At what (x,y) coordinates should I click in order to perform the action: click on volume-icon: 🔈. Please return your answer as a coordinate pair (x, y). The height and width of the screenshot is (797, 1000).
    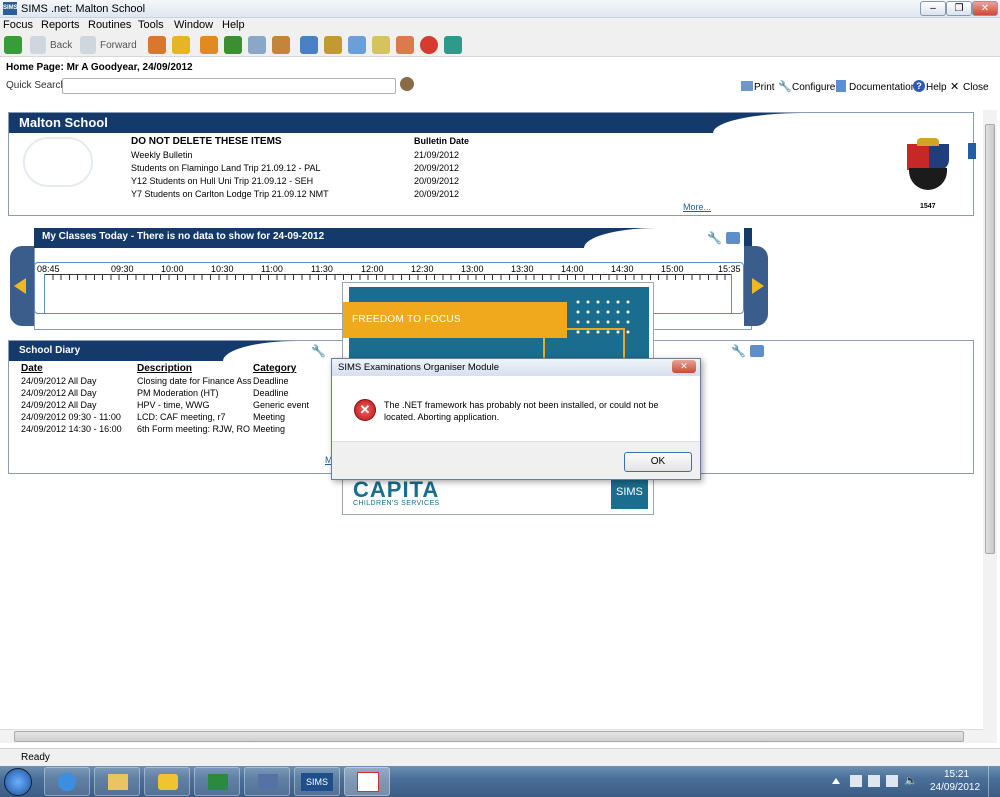
    Looking at the image, I should click on (911, 780).